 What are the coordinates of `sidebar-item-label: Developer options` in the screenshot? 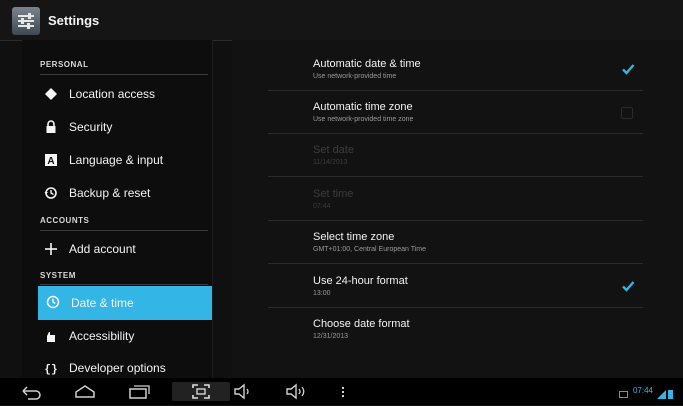 It's located at (117, 368).